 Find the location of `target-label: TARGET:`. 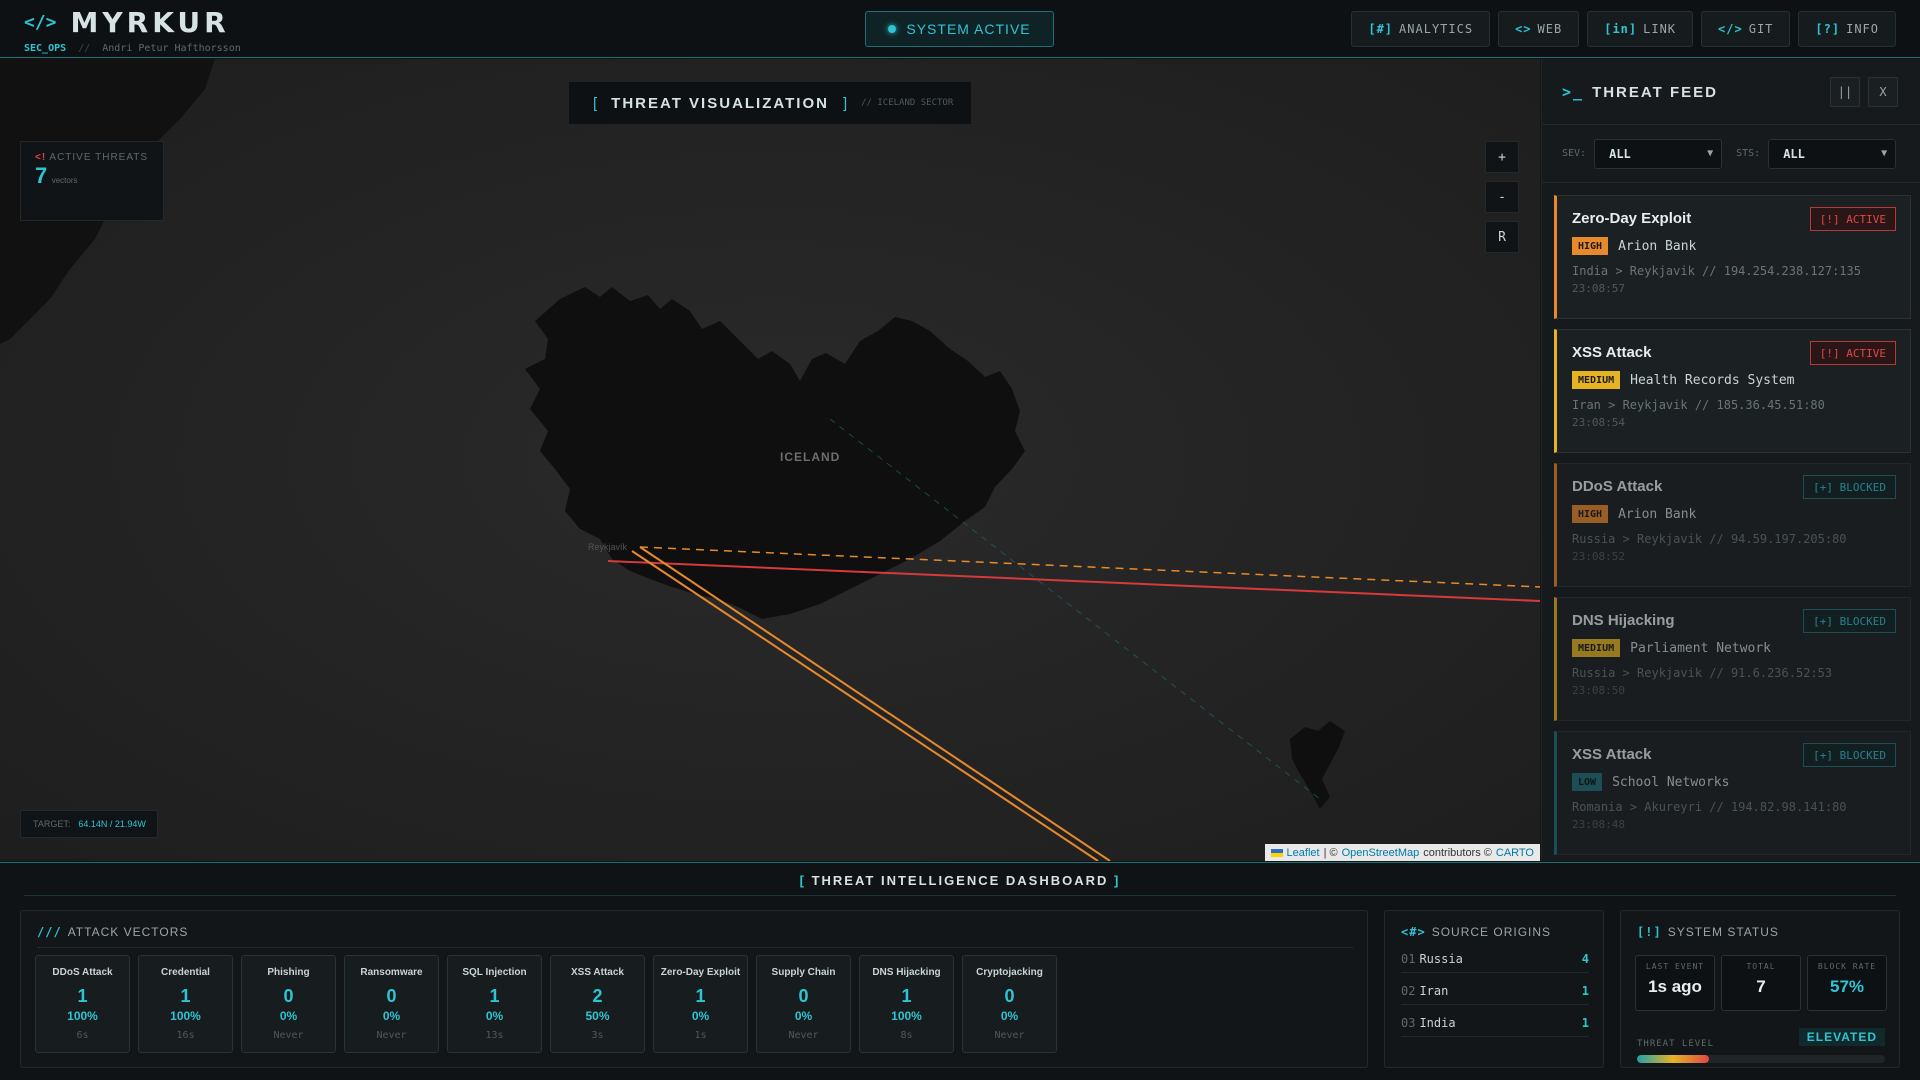

target-label: TARGET: is located at coordinates (52, 824).